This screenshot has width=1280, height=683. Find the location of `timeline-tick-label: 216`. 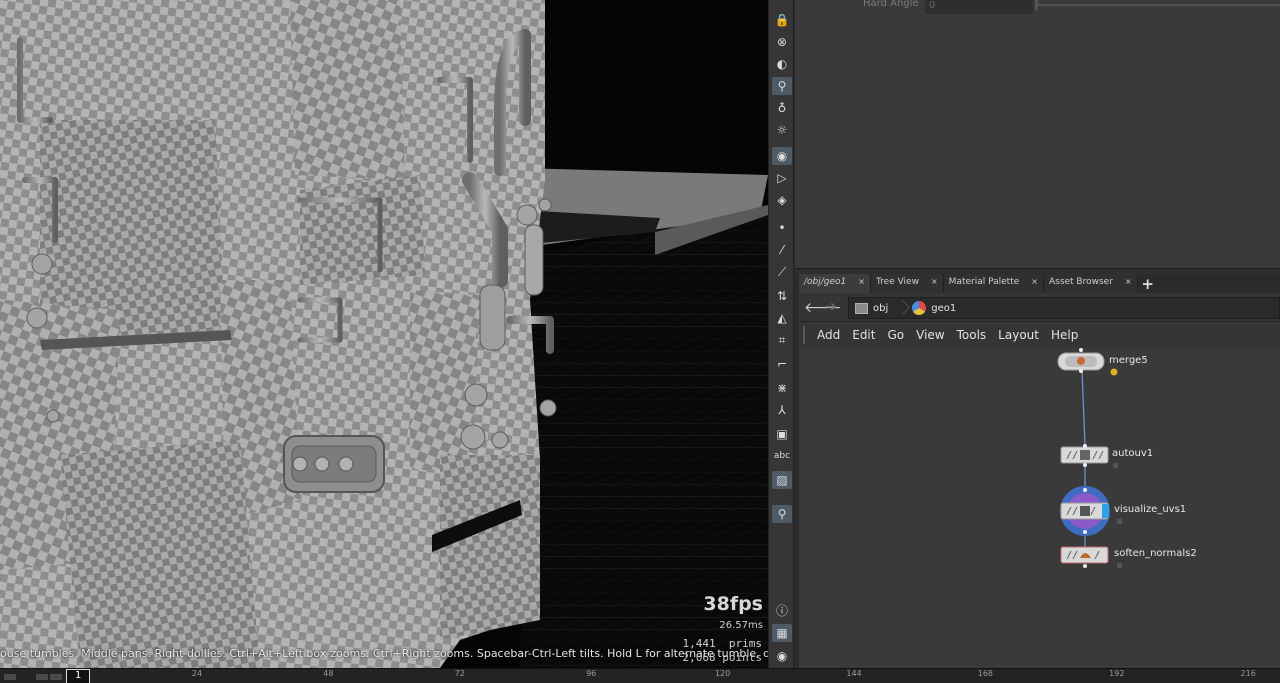

timeline-tick-label: 216 is located at coordinates (1248, 673).